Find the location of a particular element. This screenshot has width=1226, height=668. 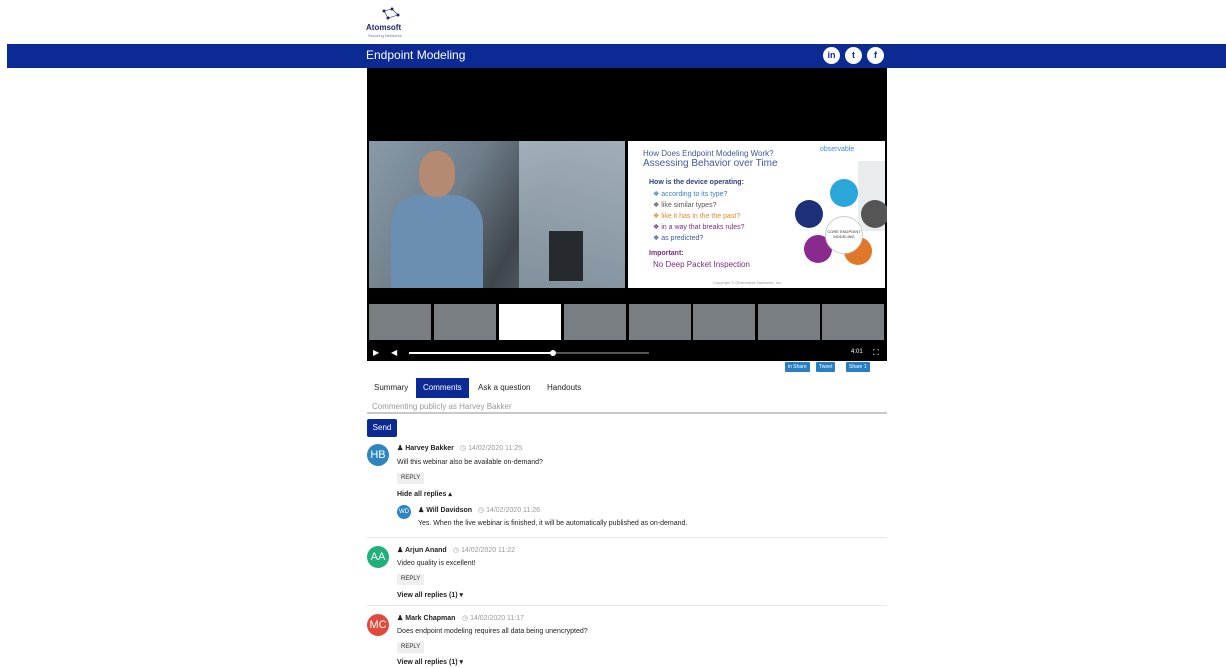

fullscreen-icon: ⛶ is located at coordinates (876, 353).